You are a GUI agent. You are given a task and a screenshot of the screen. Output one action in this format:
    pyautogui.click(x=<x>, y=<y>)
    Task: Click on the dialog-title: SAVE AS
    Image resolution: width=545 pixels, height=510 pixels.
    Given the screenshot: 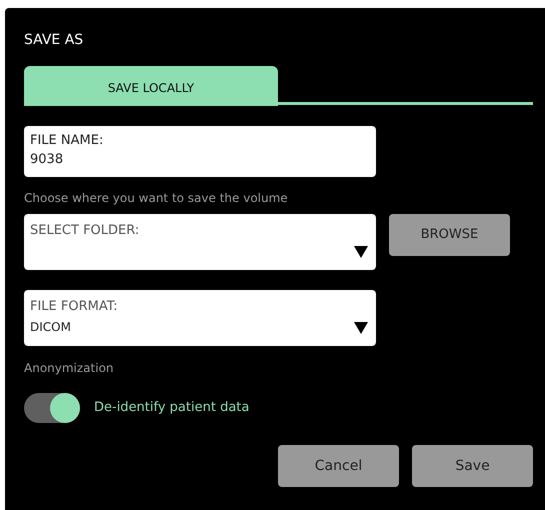 What is the action you would take?
    pyautogui.click(x=54, y=40)
    